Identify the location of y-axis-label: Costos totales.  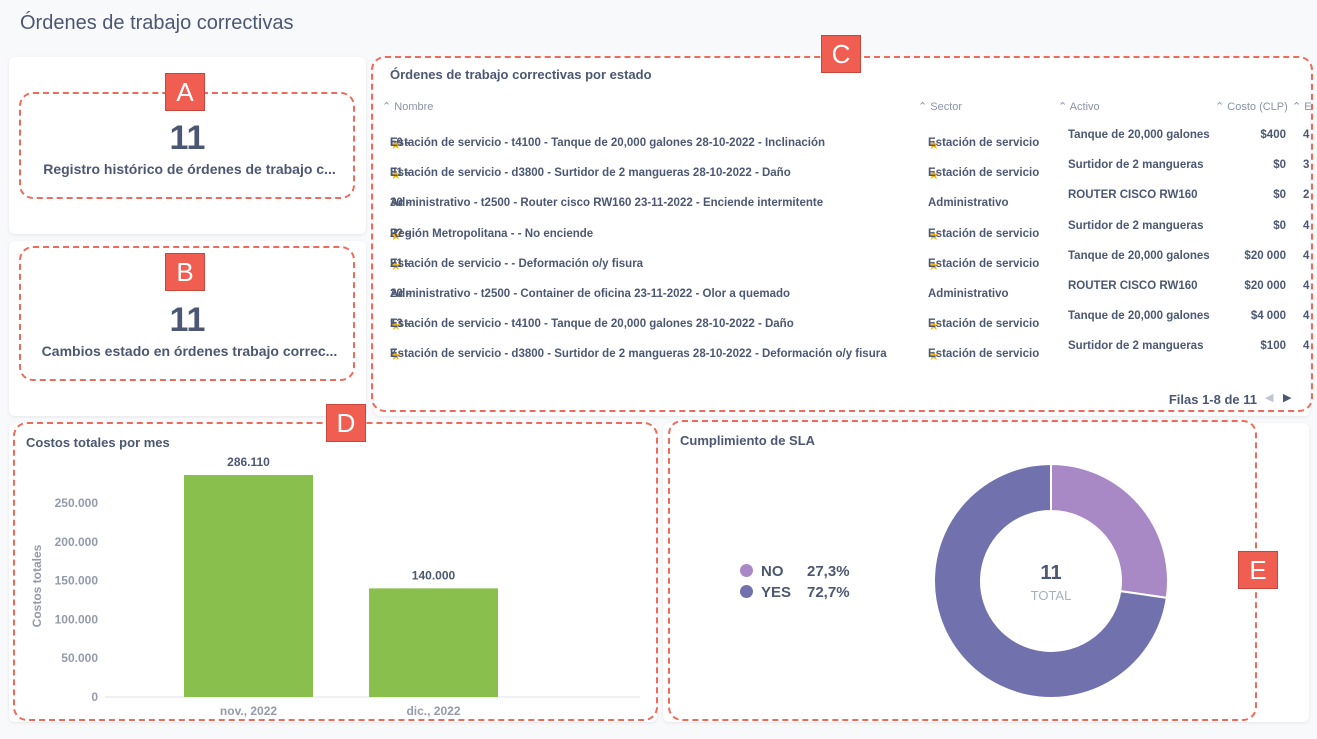
(37, 585).